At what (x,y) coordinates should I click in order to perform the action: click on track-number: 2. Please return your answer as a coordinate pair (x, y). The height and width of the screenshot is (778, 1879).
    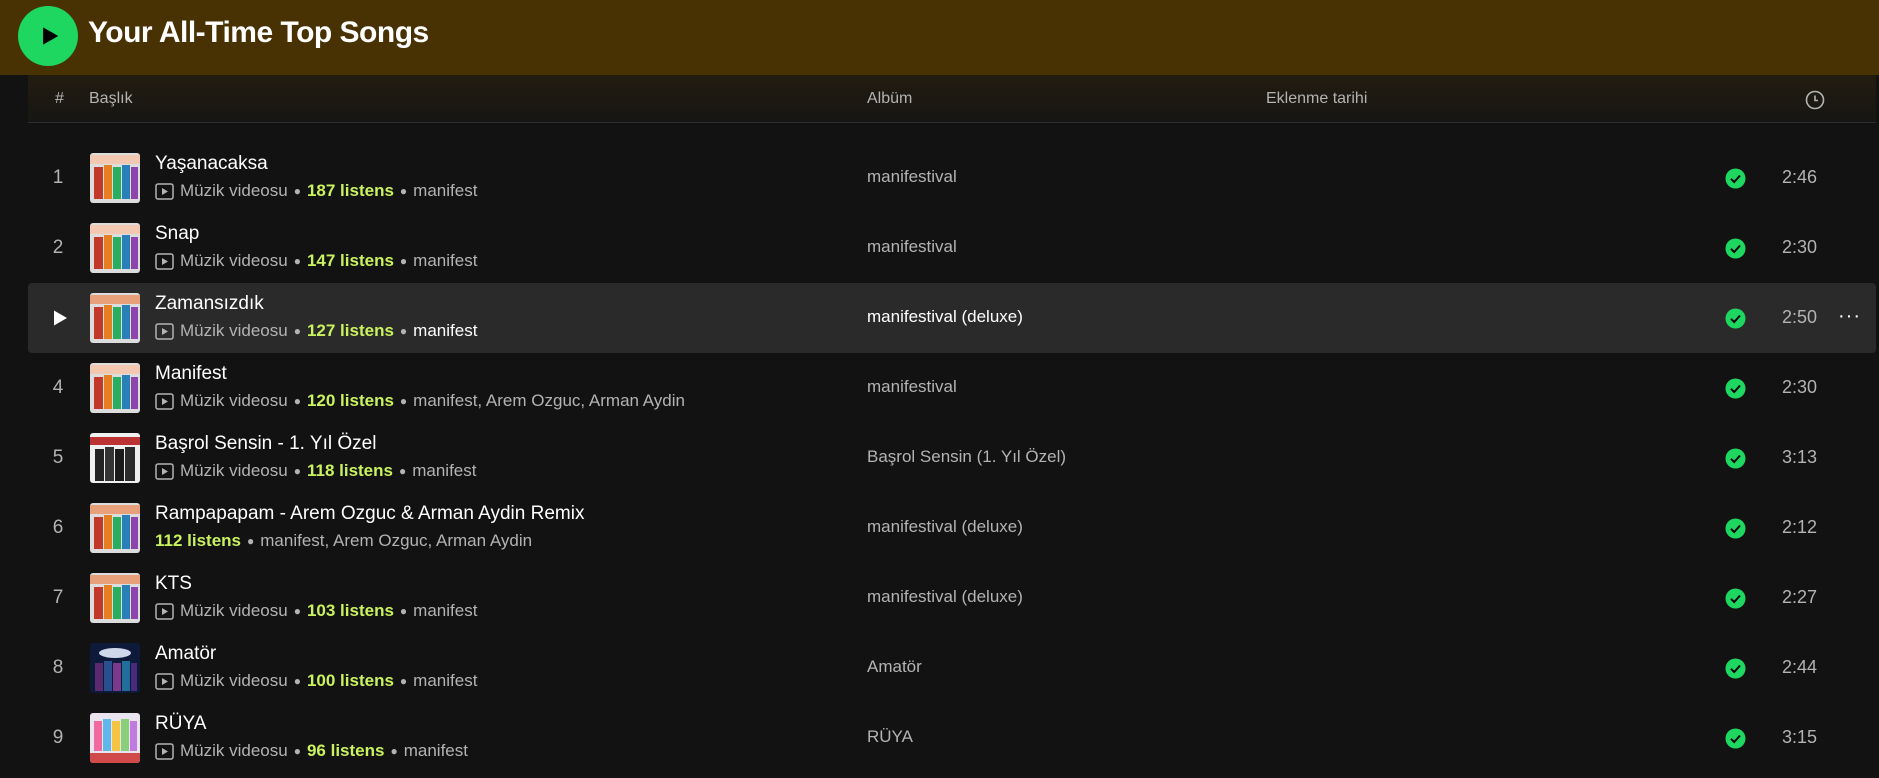
    Looking at the image, I should click on (58, 247).